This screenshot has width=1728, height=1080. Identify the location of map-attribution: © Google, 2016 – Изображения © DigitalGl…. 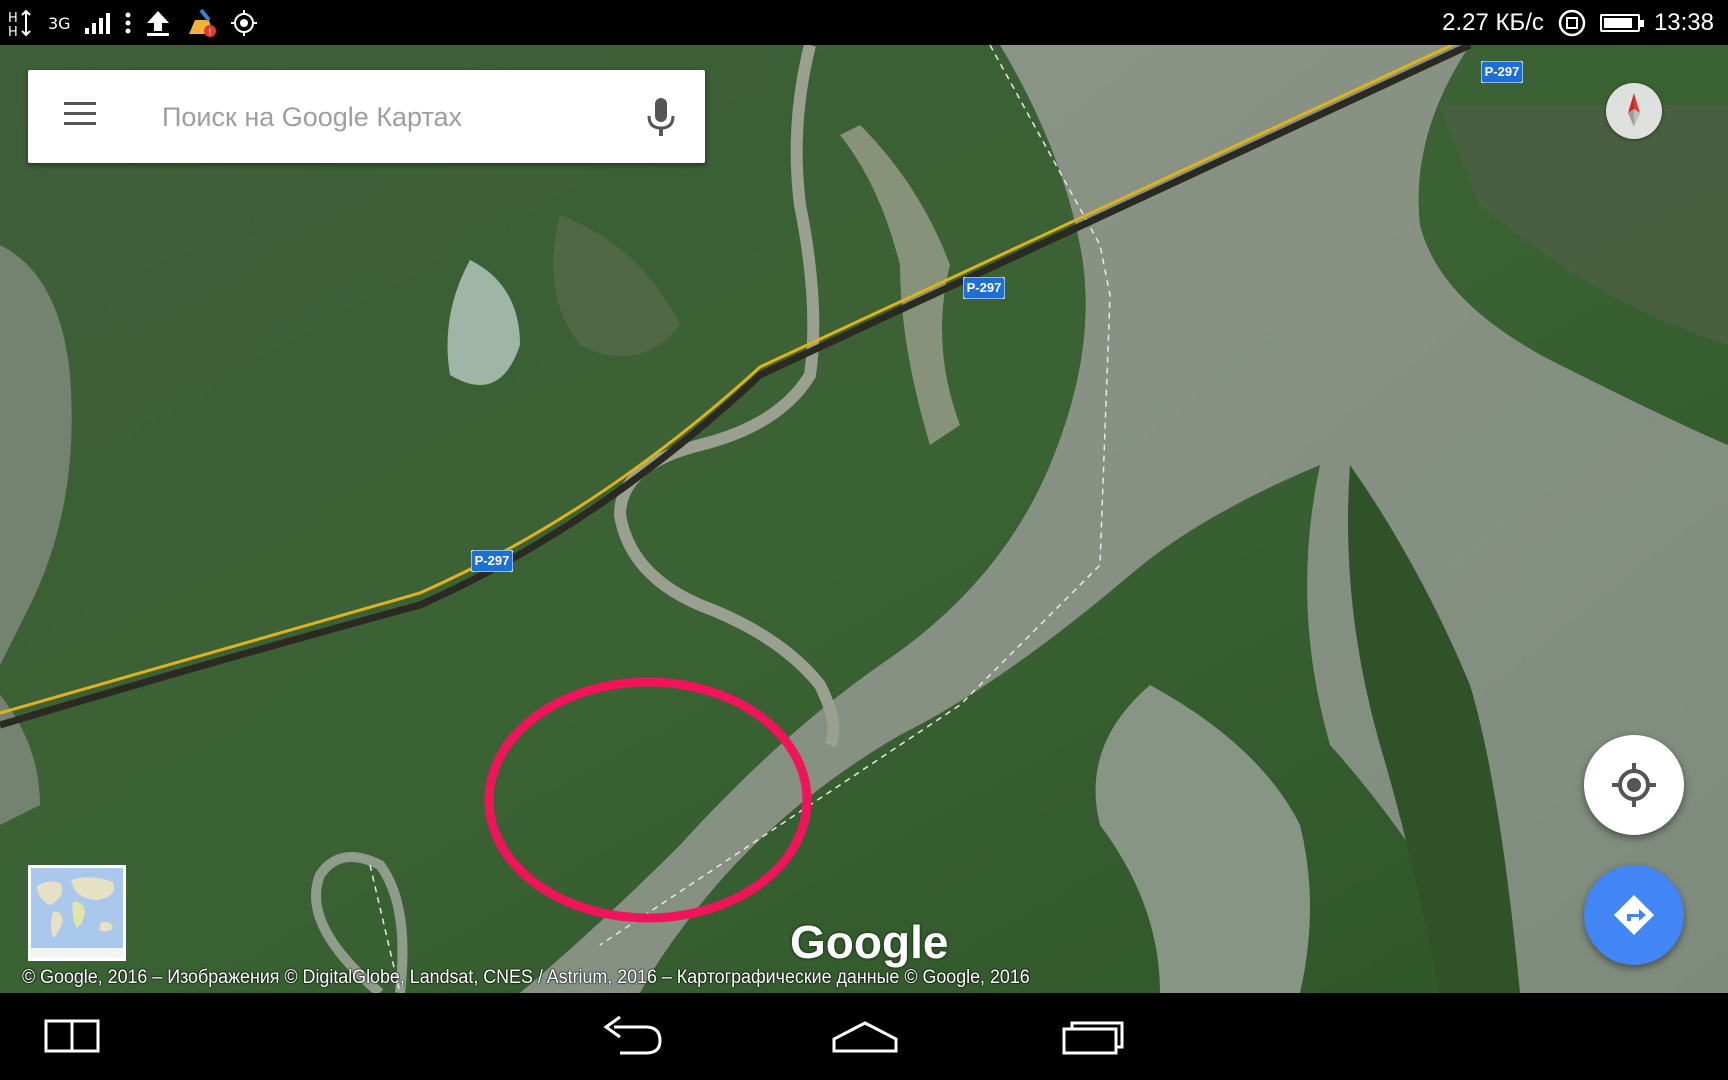
(526, 977).